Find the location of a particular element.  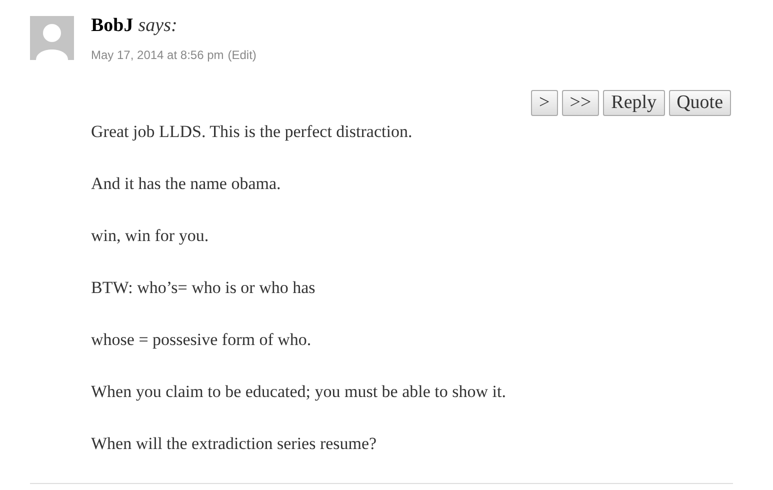

comment-paragraph: Great job LLDS. This is the perfect distraction. is located at coordinates (252, 132).